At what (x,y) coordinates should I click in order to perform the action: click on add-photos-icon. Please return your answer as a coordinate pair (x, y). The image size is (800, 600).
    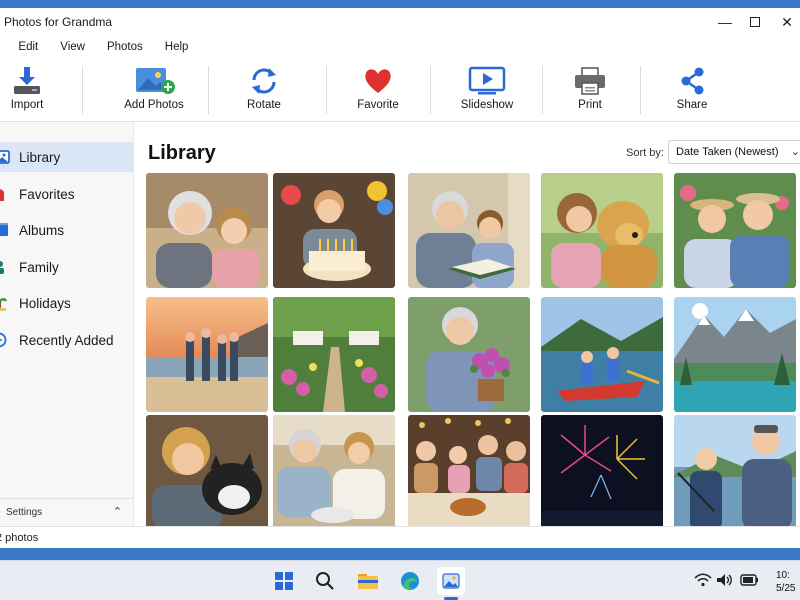
    Looking at the image, I should click on (155, 81).